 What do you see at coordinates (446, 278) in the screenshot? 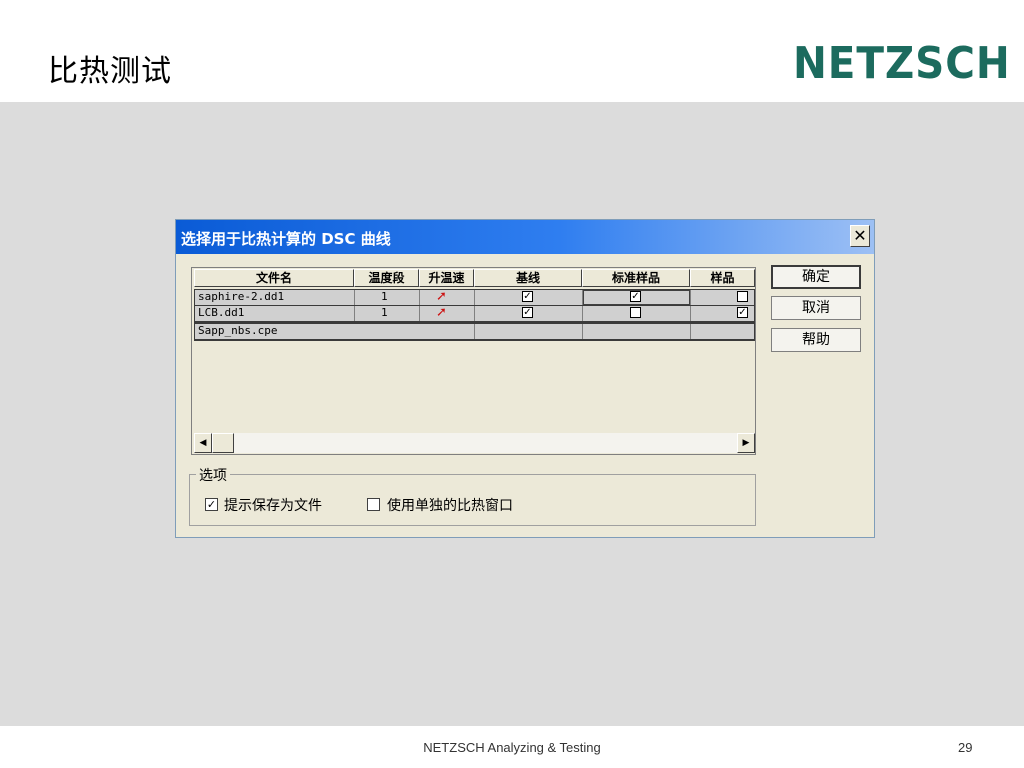
I see `column-header-heating-rate: 升温速` at bounding box center [446, 278].